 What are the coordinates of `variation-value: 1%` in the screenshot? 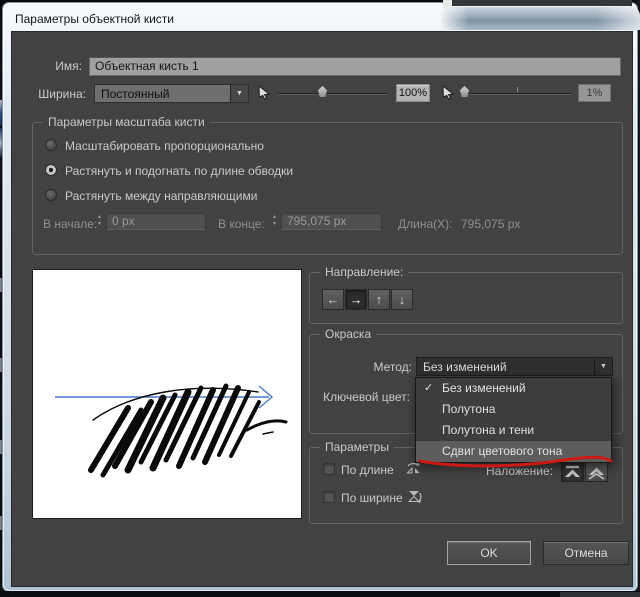 It's located at (594, 93).